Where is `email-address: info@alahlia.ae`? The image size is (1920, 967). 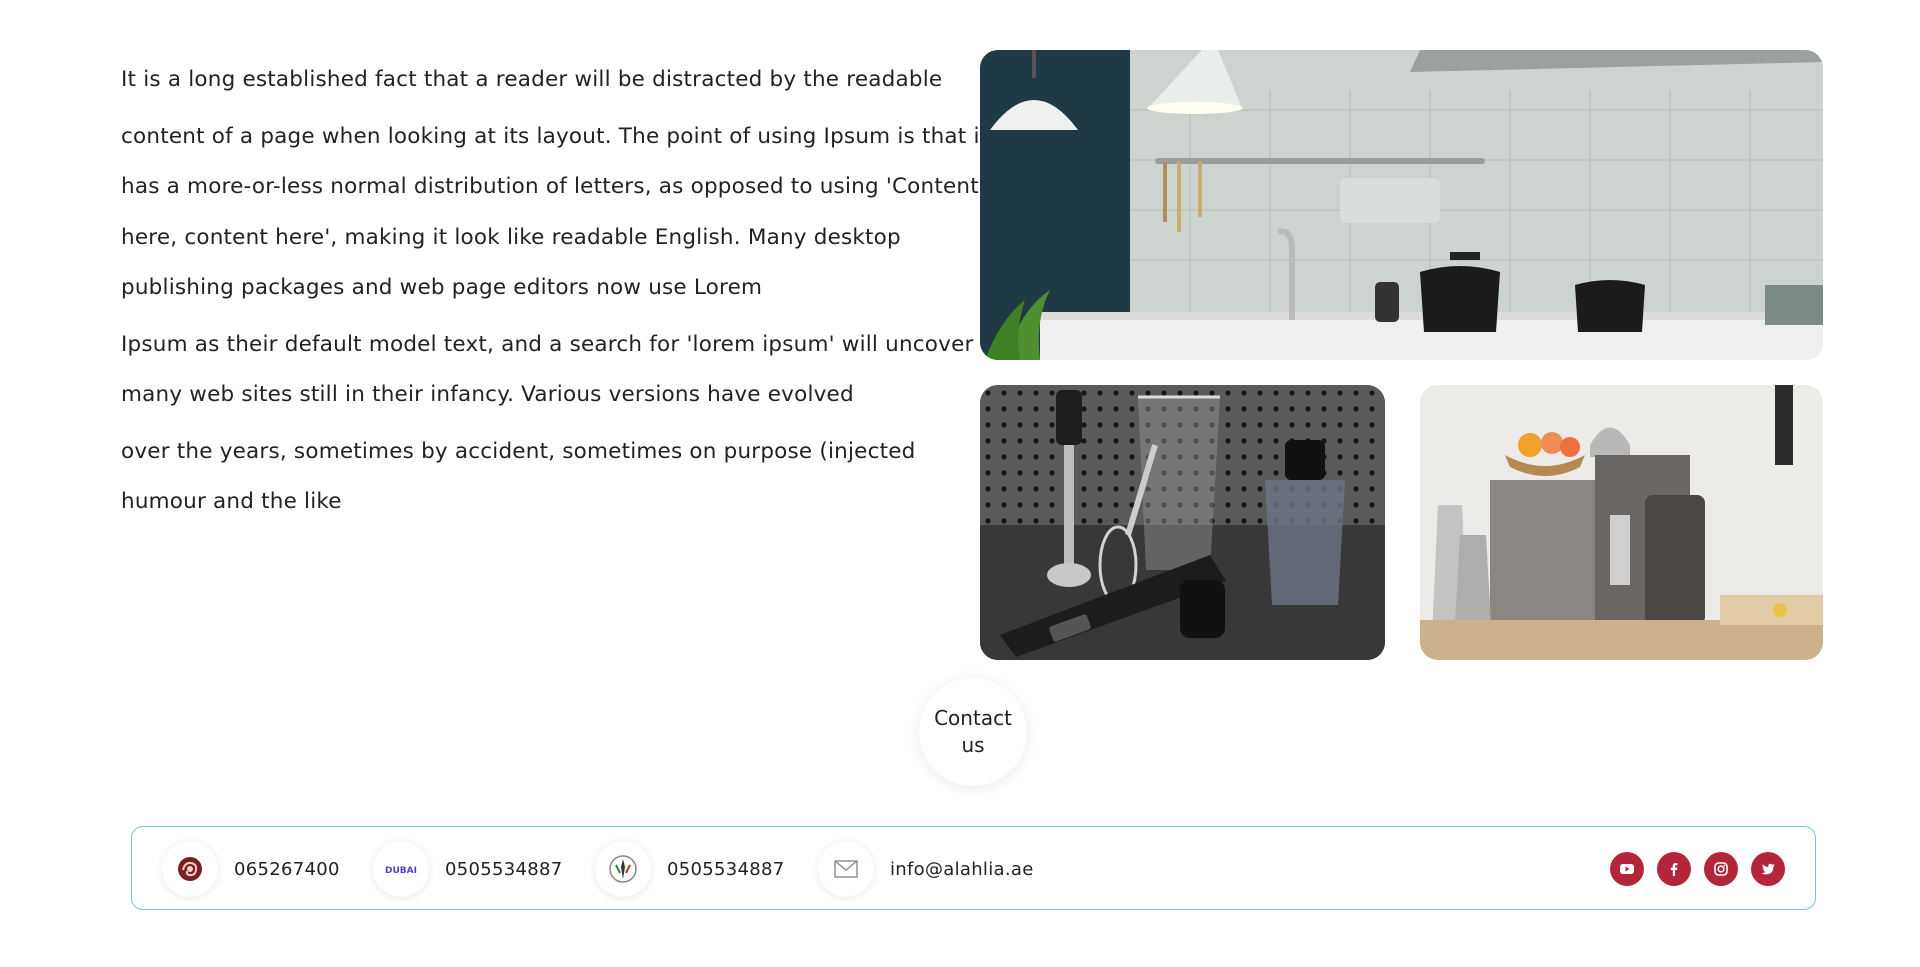
email-address: info@alahlia.ae is located at coordinates (962, 869).